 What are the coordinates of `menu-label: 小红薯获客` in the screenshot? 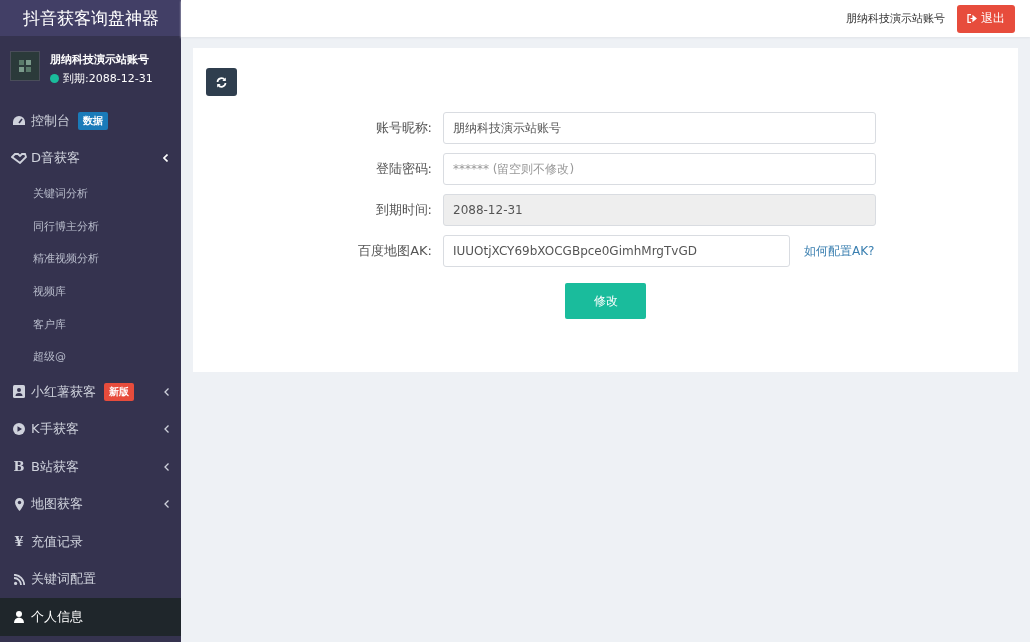 It's located at (63, 391).